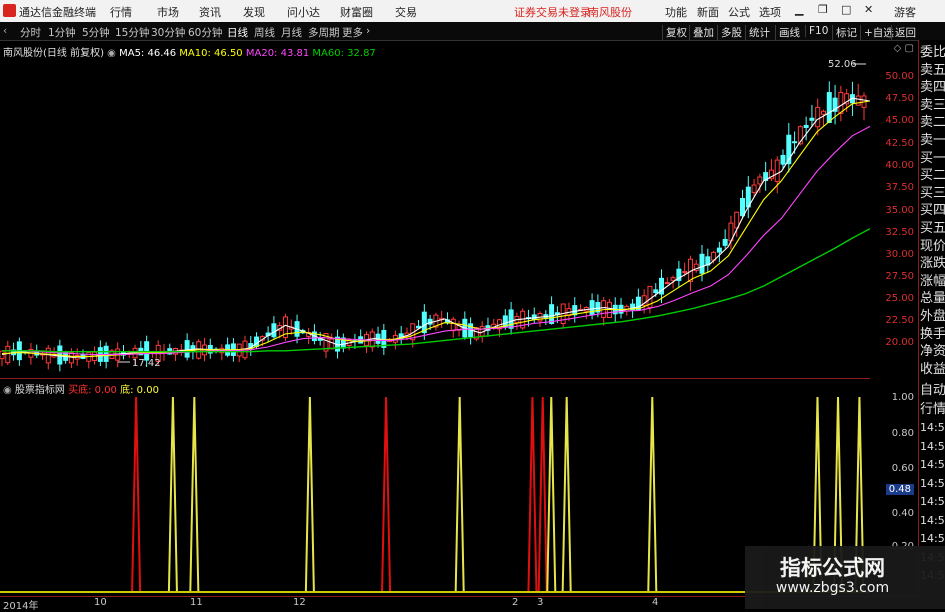  What do you see at coordinates (902, 513) in the screenshot?
I see `y-sub-0.40: 0.40` at bounding box center [902, 513].